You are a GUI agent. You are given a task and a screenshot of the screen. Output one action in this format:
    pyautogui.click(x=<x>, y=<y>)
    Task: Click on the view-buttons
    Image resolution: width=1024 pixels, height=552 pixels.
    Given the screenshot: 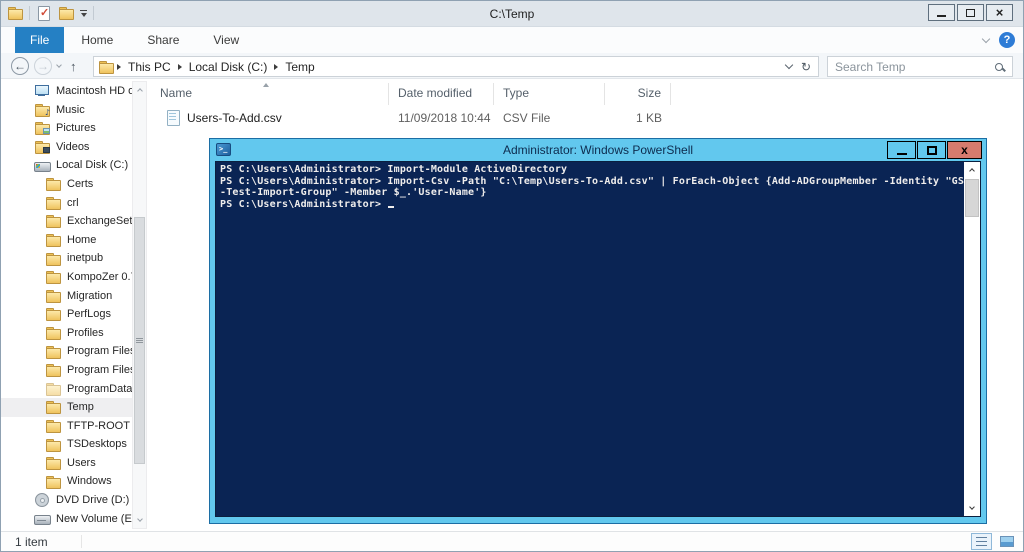 What is the action you would take?
    pyautogui.click(x=994, y=541)
    